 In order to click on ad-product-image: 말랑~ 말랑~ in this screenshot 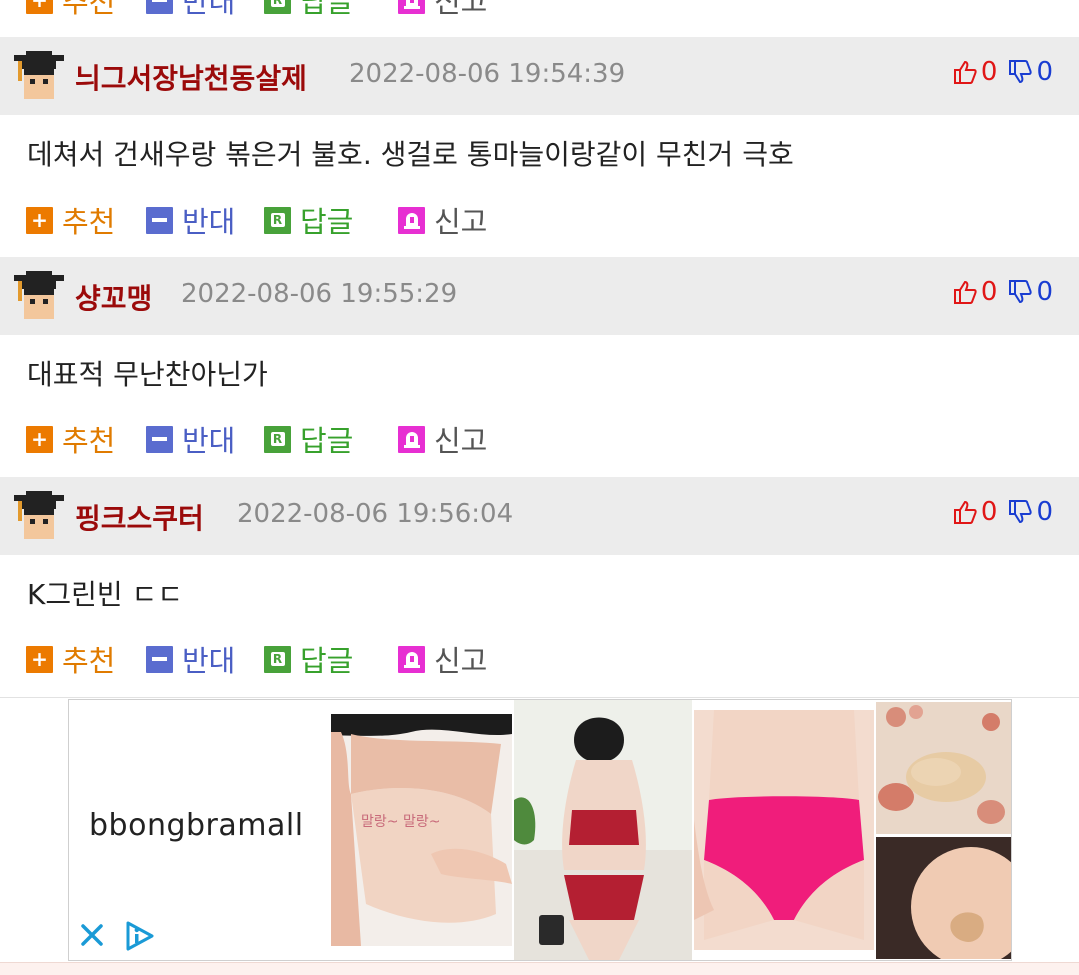, I will do `click(421, 830)`.